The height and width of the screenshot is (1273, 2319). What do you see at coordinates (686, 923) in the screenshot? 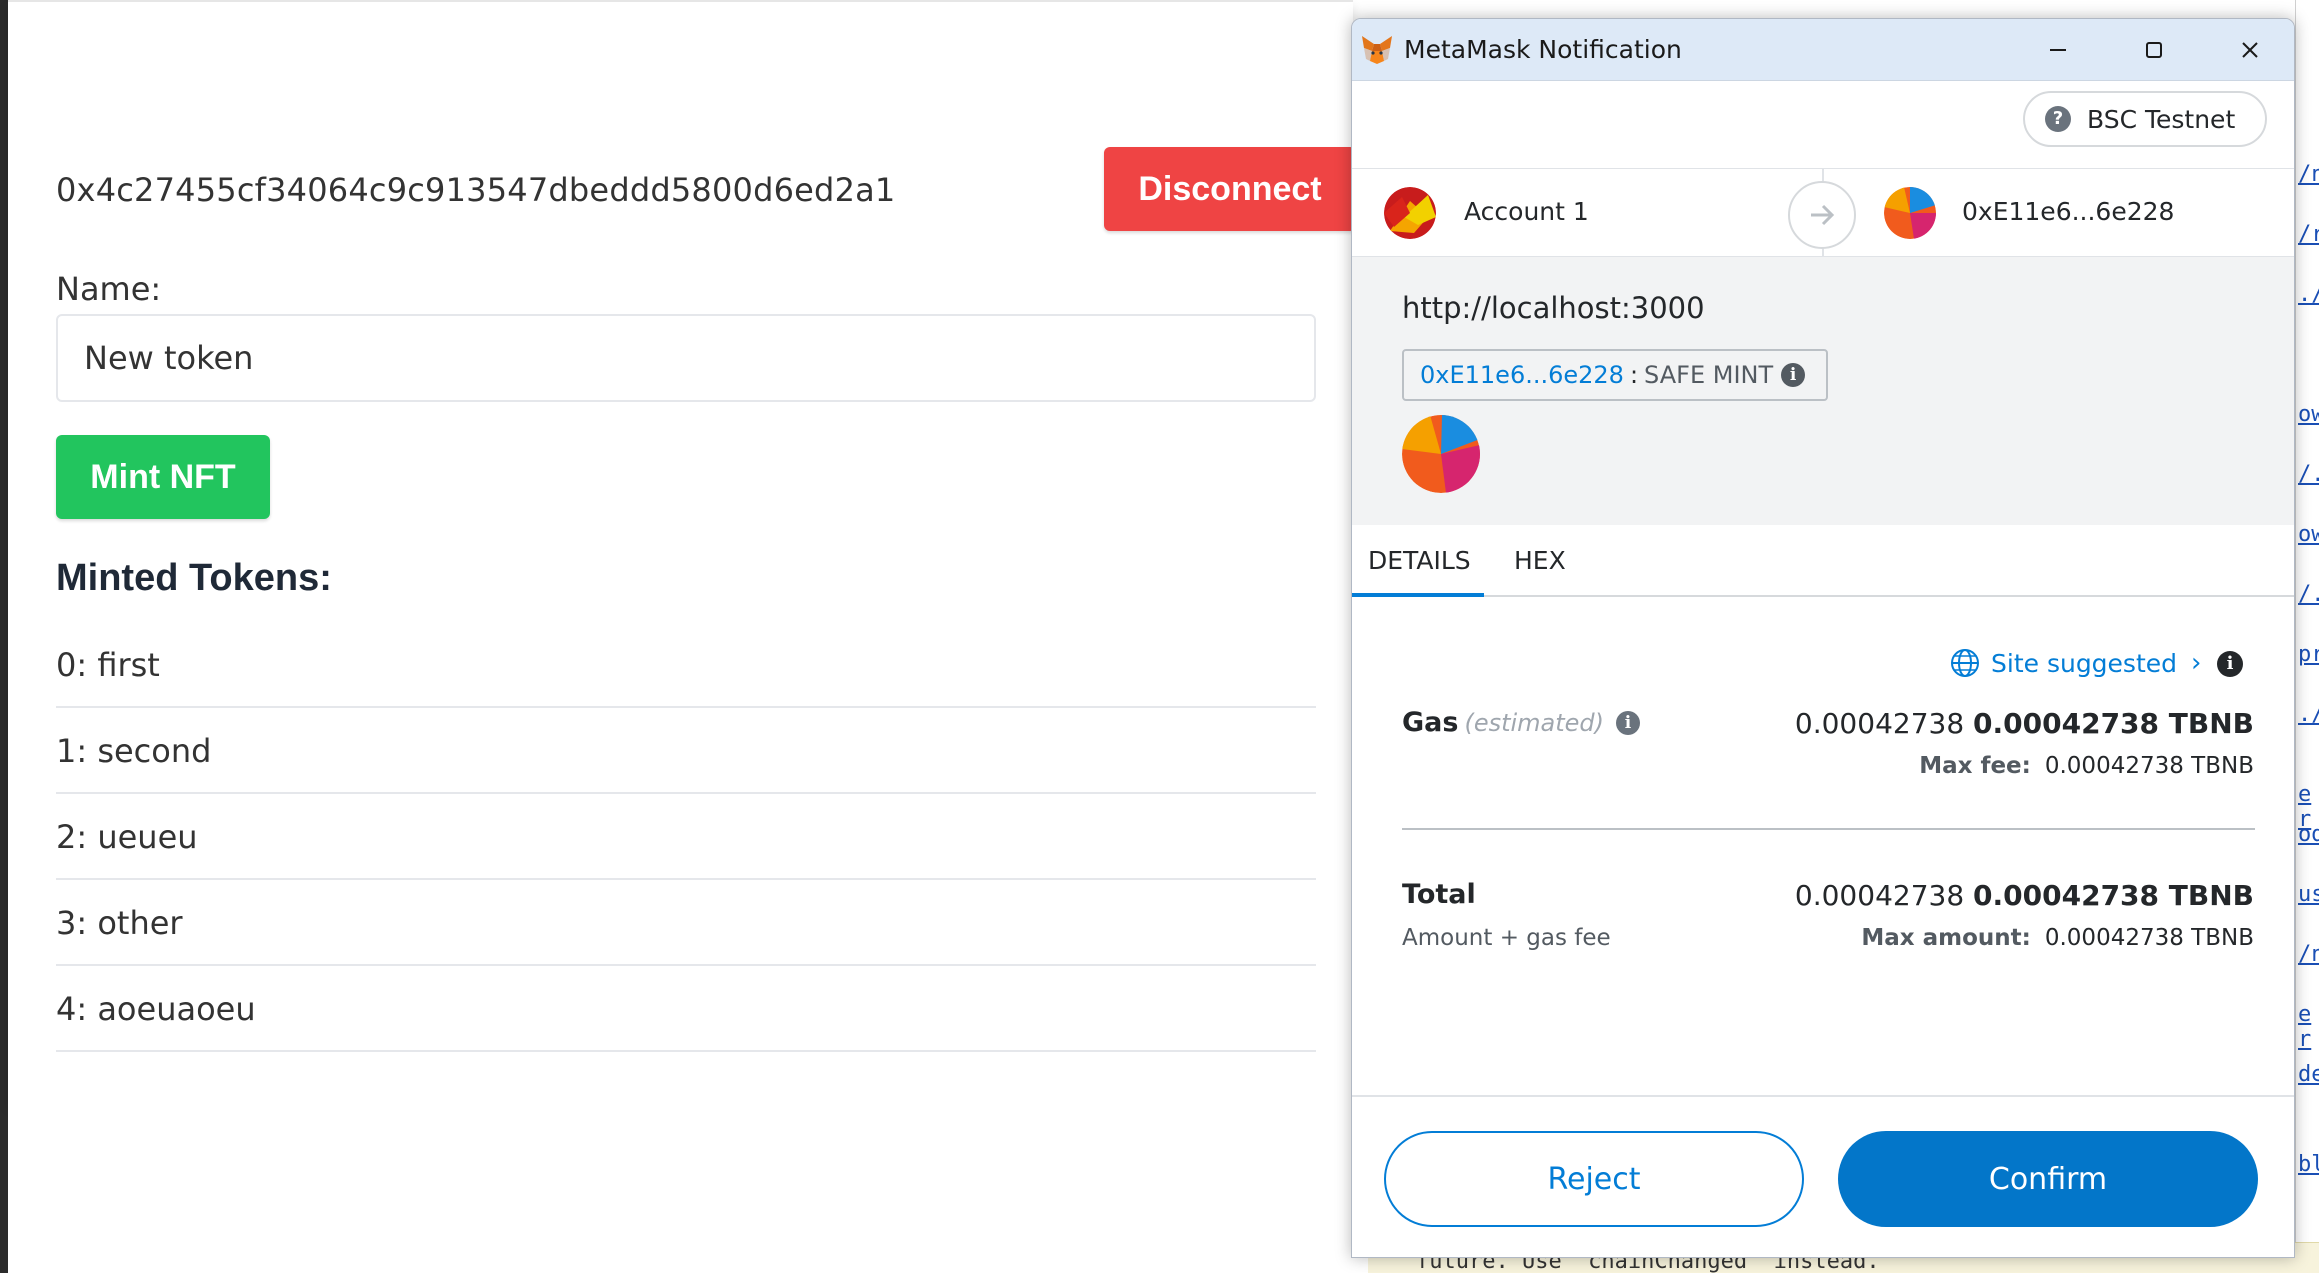
I see `token-list-item: 3: other` at bounding box center [686, 923].